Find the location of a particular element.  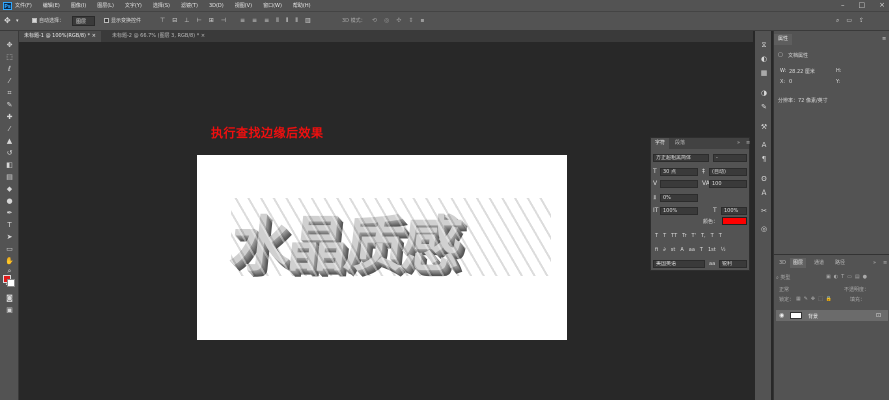

clone-stamp-icon: ▲ is located at coordinates (9, 141).